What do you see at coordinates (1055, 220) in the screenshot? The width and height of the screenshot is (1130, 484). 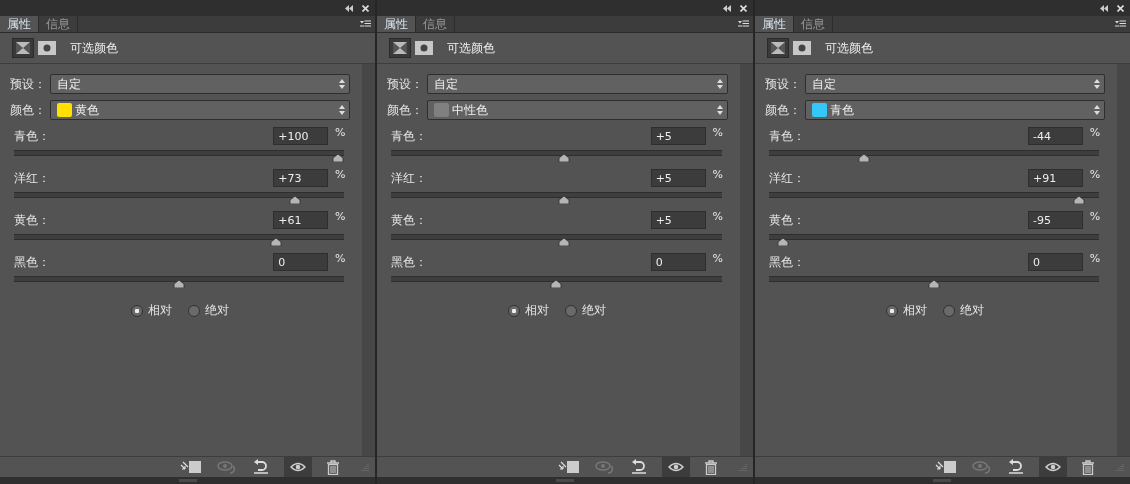 I see `value-field: -95` at bounding box center [1055, 220].